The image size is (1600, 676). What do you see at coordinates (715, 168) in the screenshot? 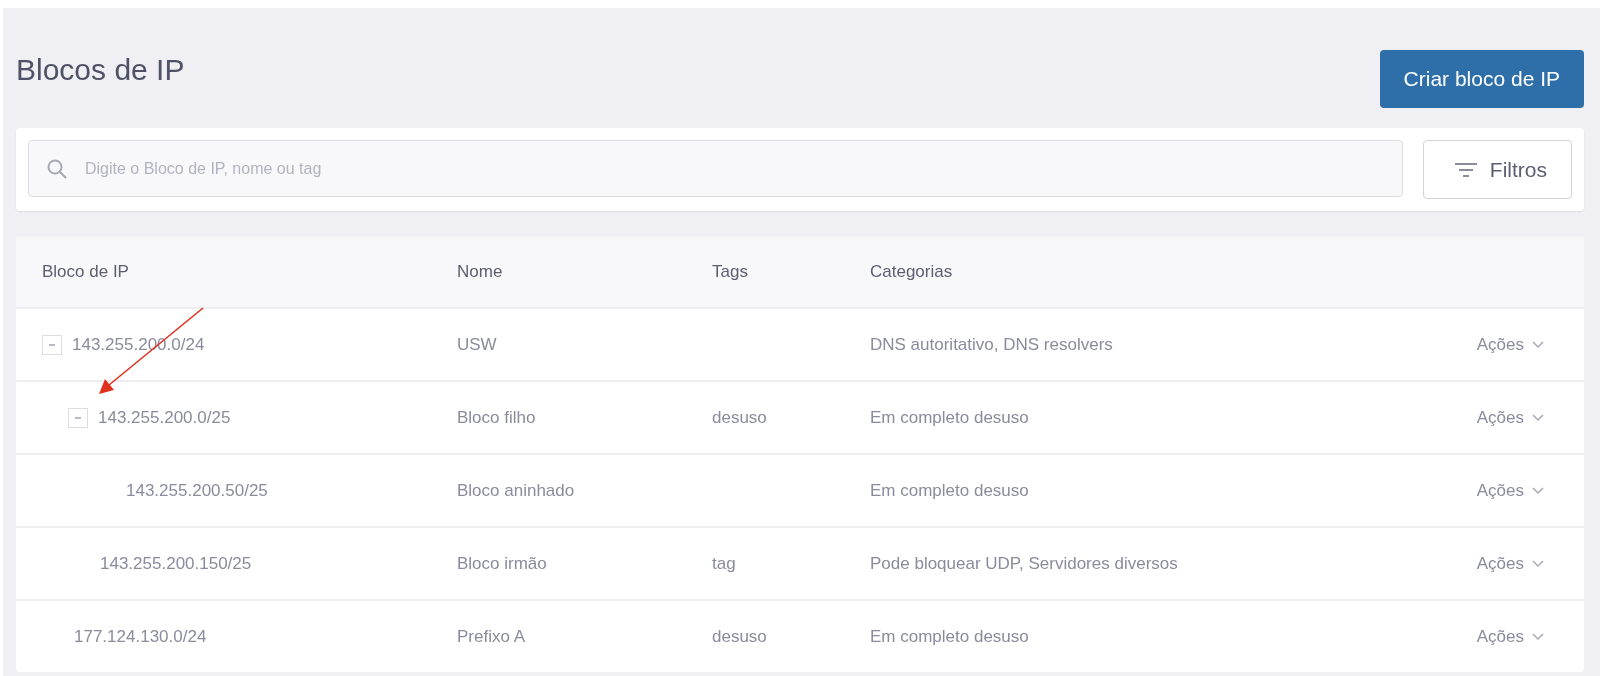
I see `search-field: Digite o Bloco de IP, nome ou tag` at bounding box center [715, 168].